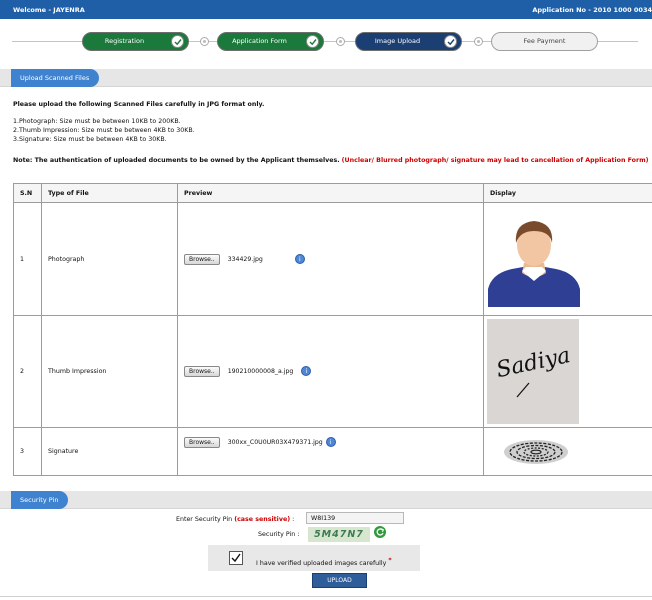 The image size is (652, 600). I want to click on row-preview: Browse.. 300xx_C0U0UR03X479371.jpg i, so click(330, 451).